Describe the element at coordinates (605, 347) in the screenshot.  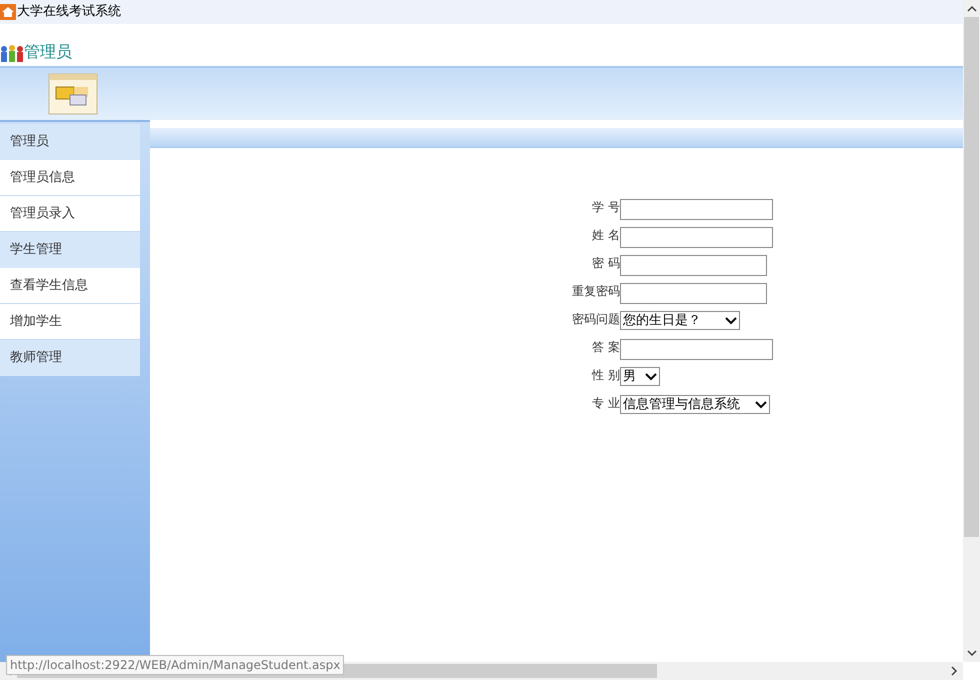
I see `field-label: 答 案` at that location.